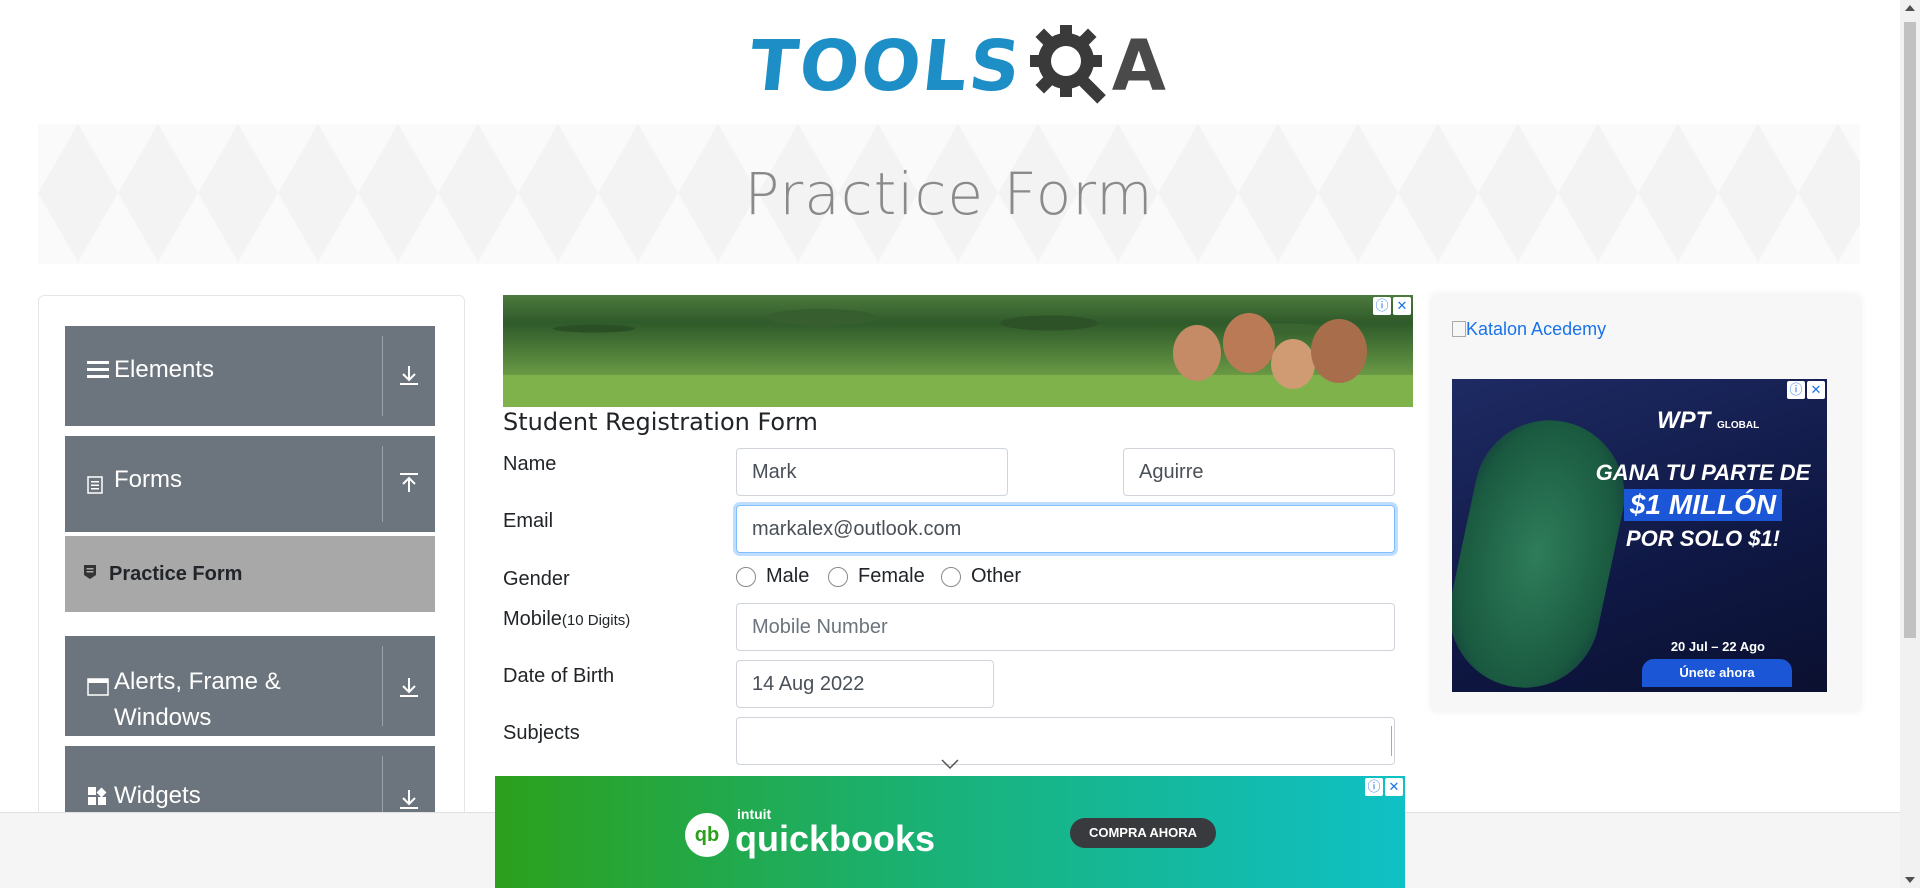 The height and width of the screenshot is (888, 1920). I want to click on subjects-label: Subjects, so click(541, 733).